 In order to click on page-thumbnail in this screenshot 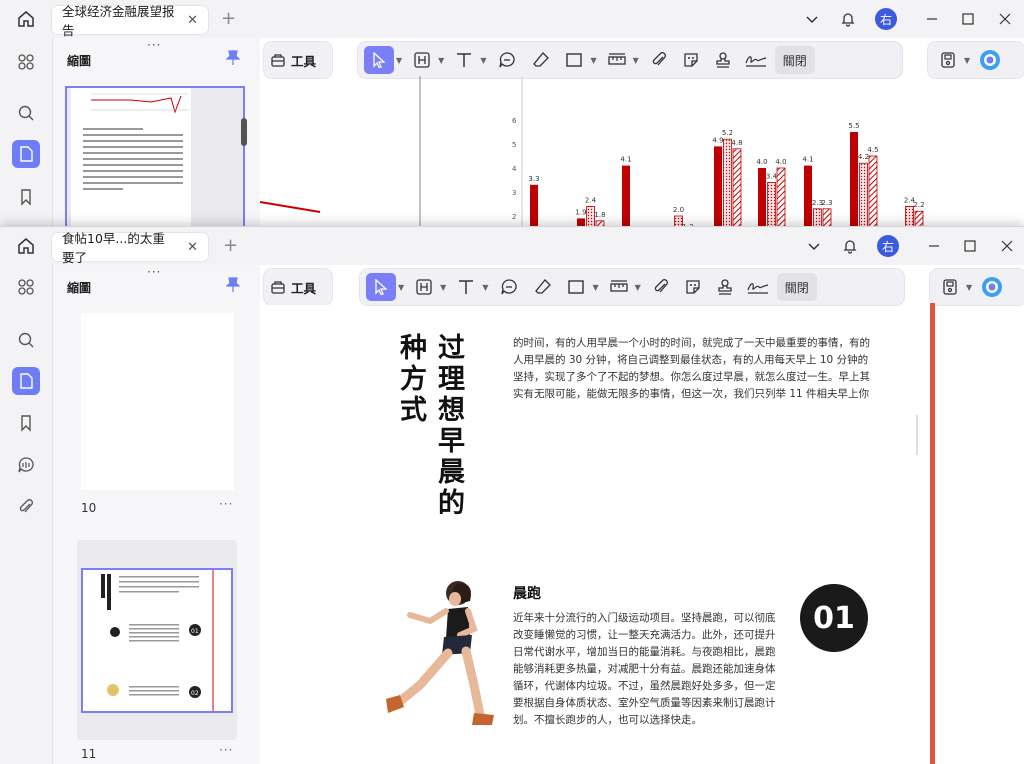, I will do `click(156, 156)`.